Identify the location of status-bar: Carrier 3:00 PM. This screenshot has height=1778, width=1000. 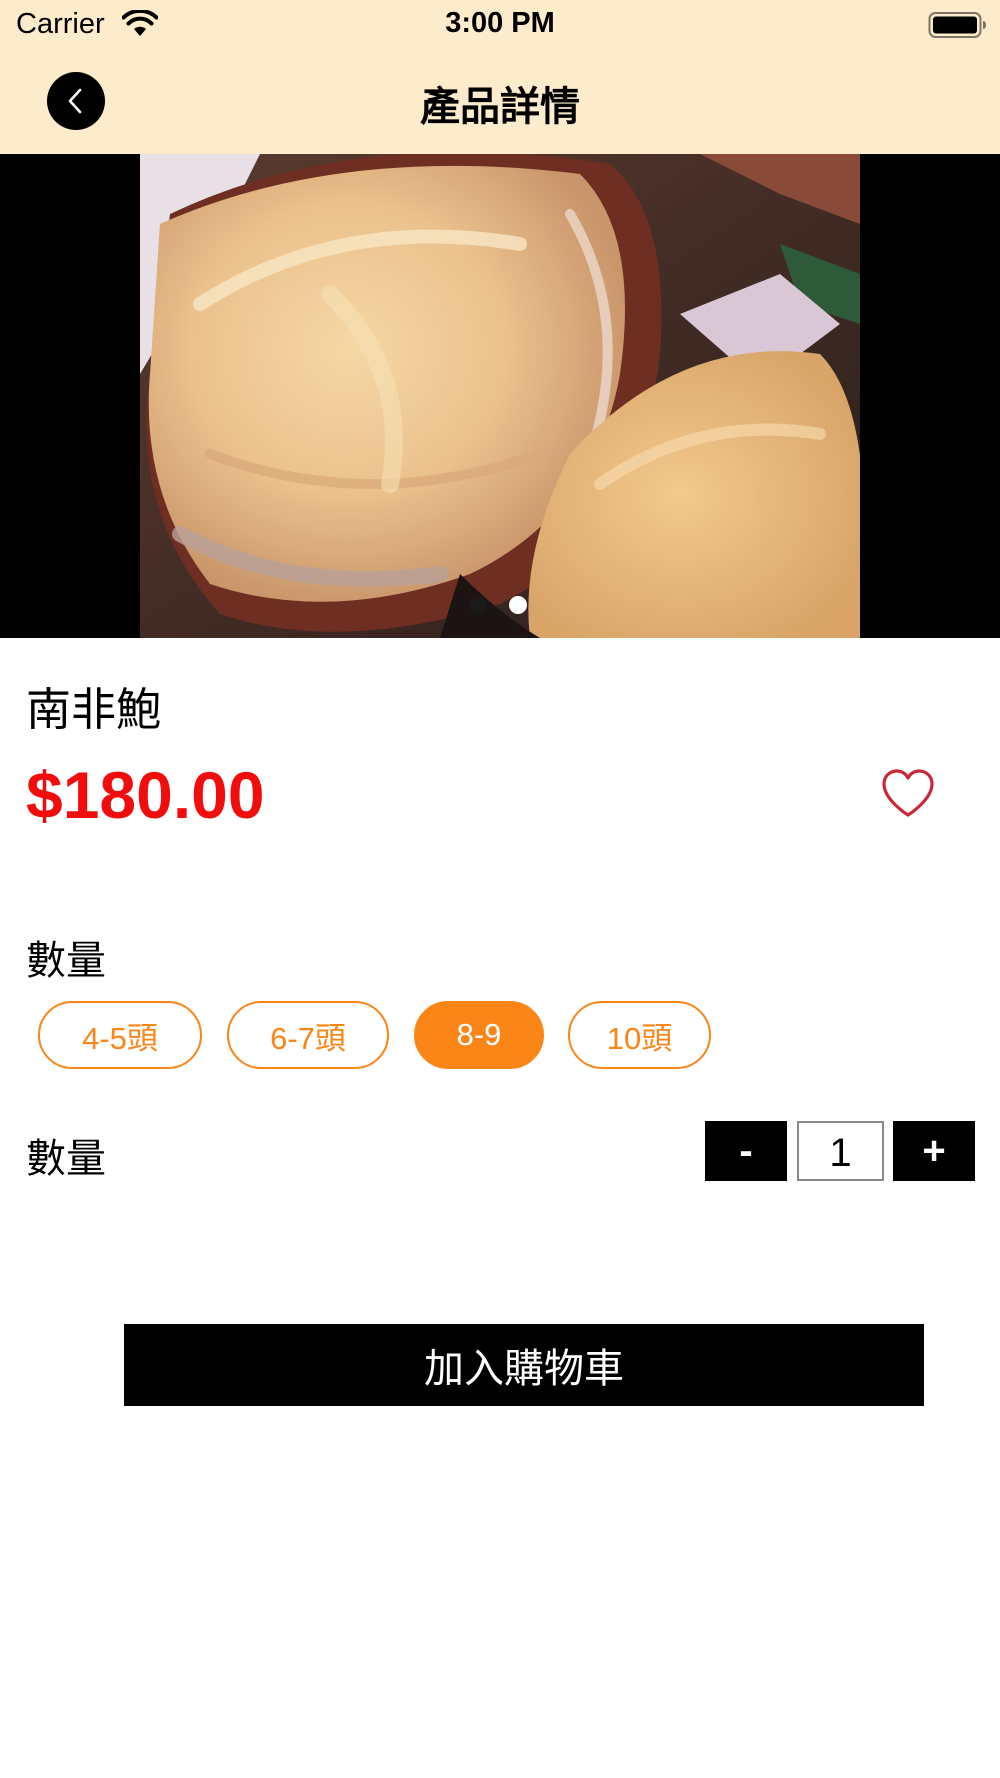
(500, 25).